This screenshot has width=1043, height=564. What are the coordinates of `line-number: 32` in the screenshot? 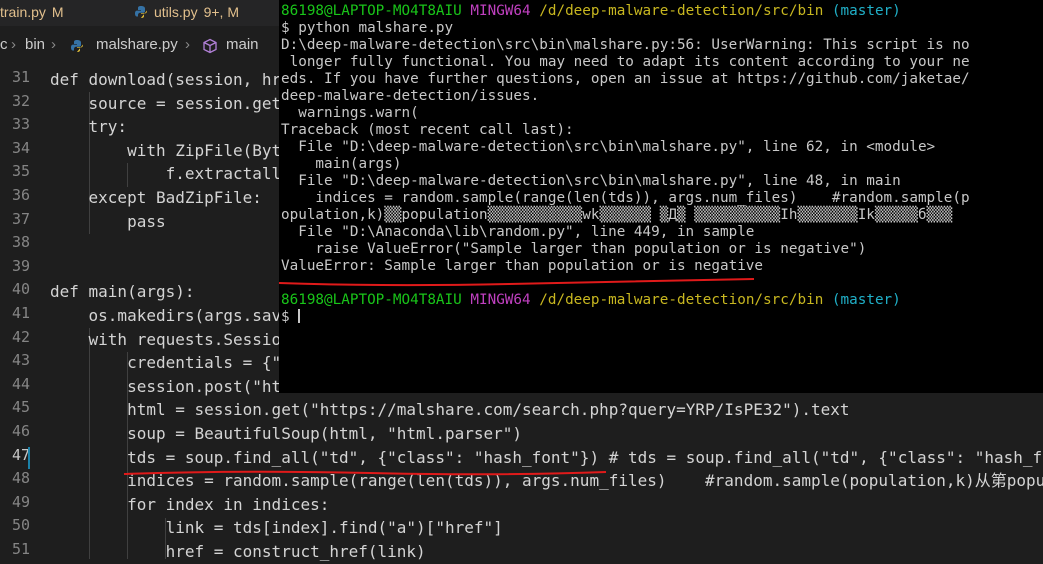 It's located at (20, 100).